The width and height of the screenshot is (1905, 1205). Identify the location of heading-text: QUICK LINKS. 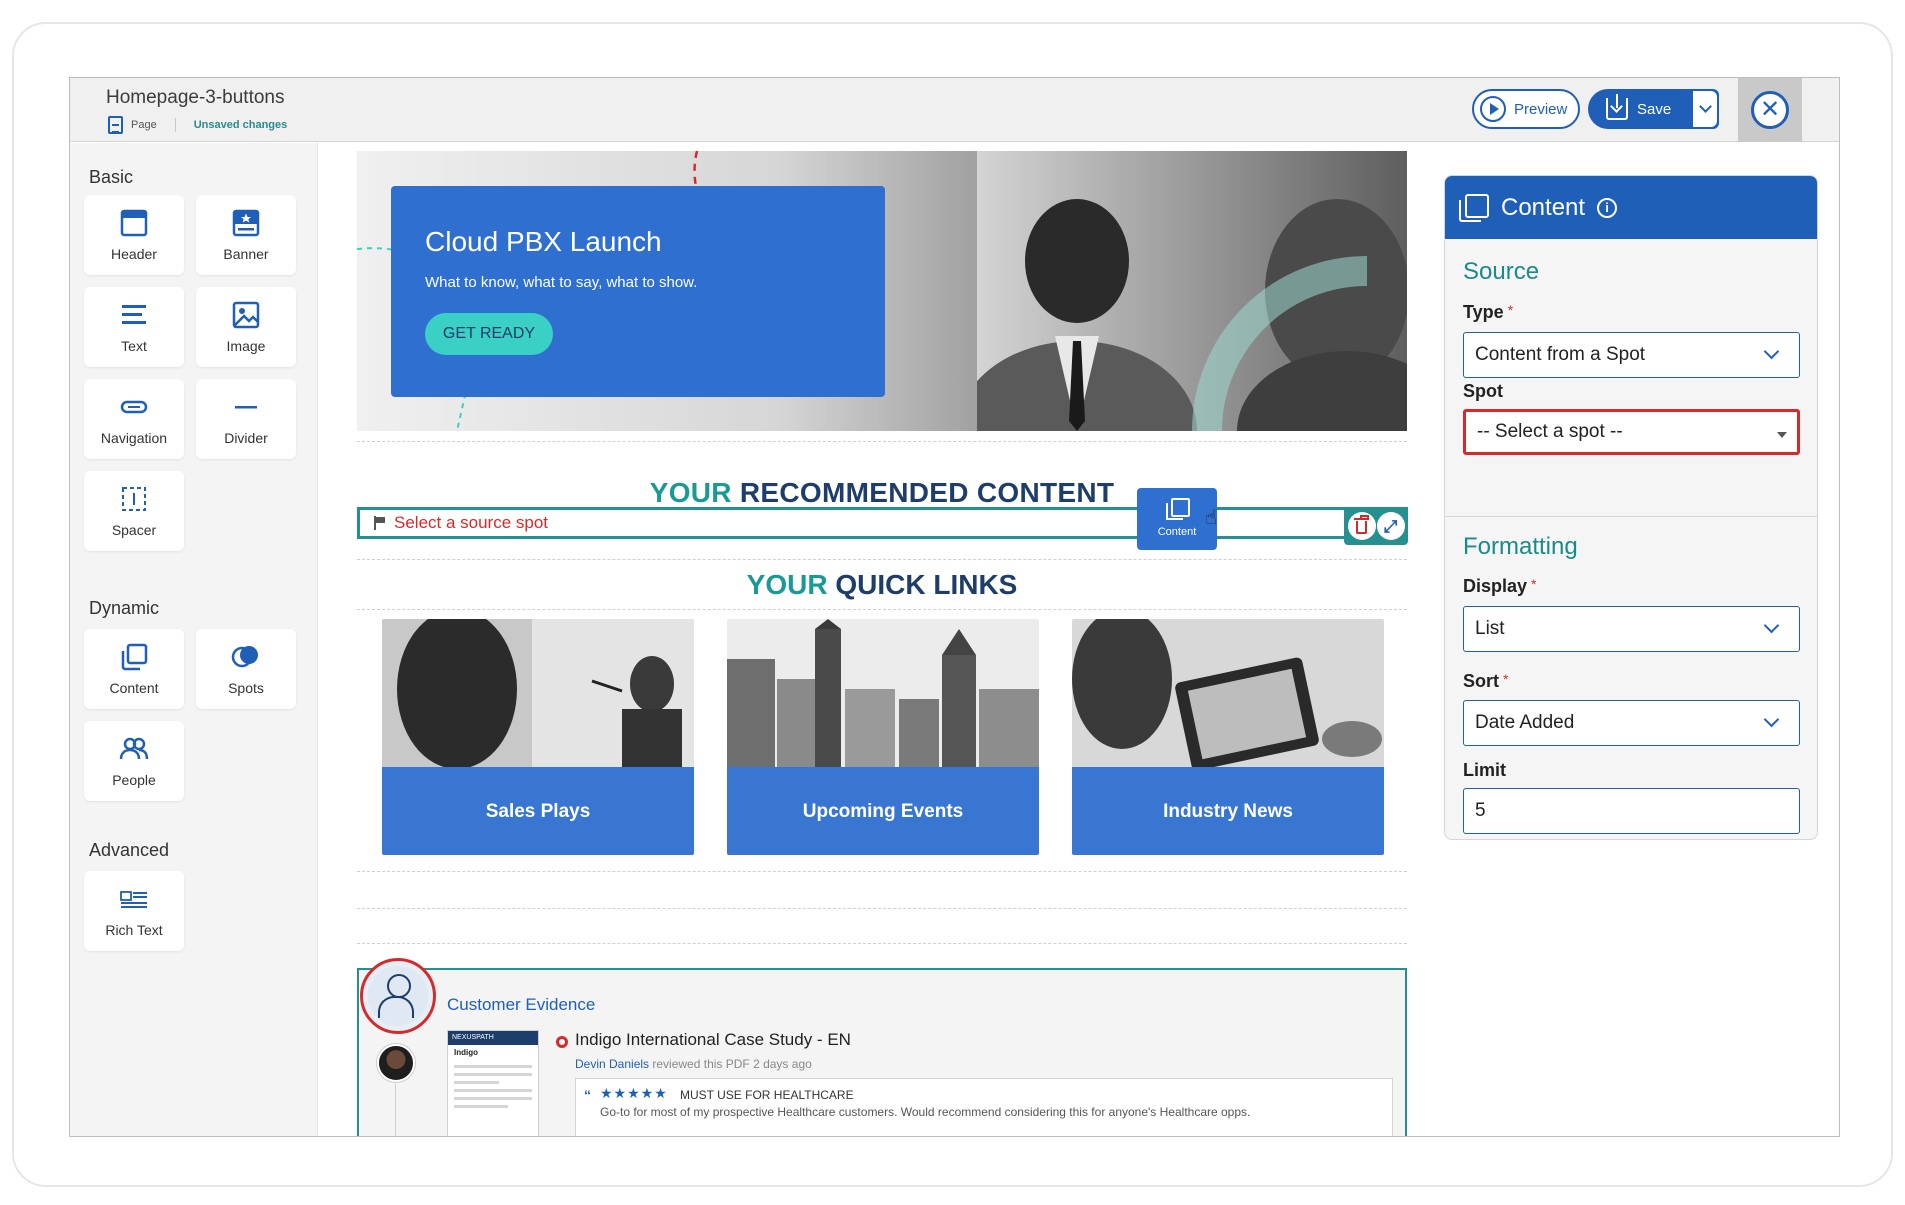
(922, 584).